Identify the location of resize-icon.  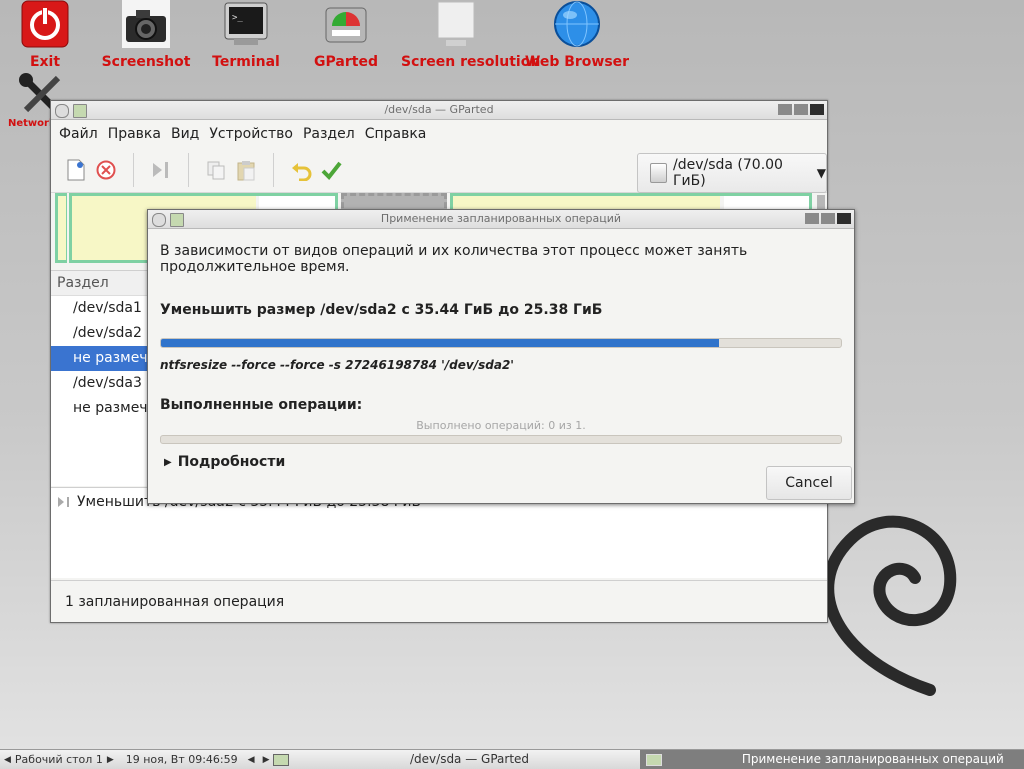
(63, 502).